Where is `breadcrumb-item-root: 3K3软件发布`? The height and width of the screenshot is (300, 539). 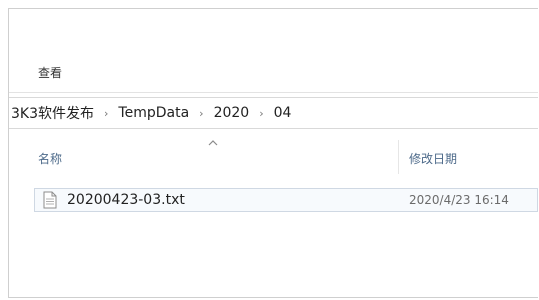 breadcrumb-item-root: 3K3软件发布 is located at coordinates (54, 113).